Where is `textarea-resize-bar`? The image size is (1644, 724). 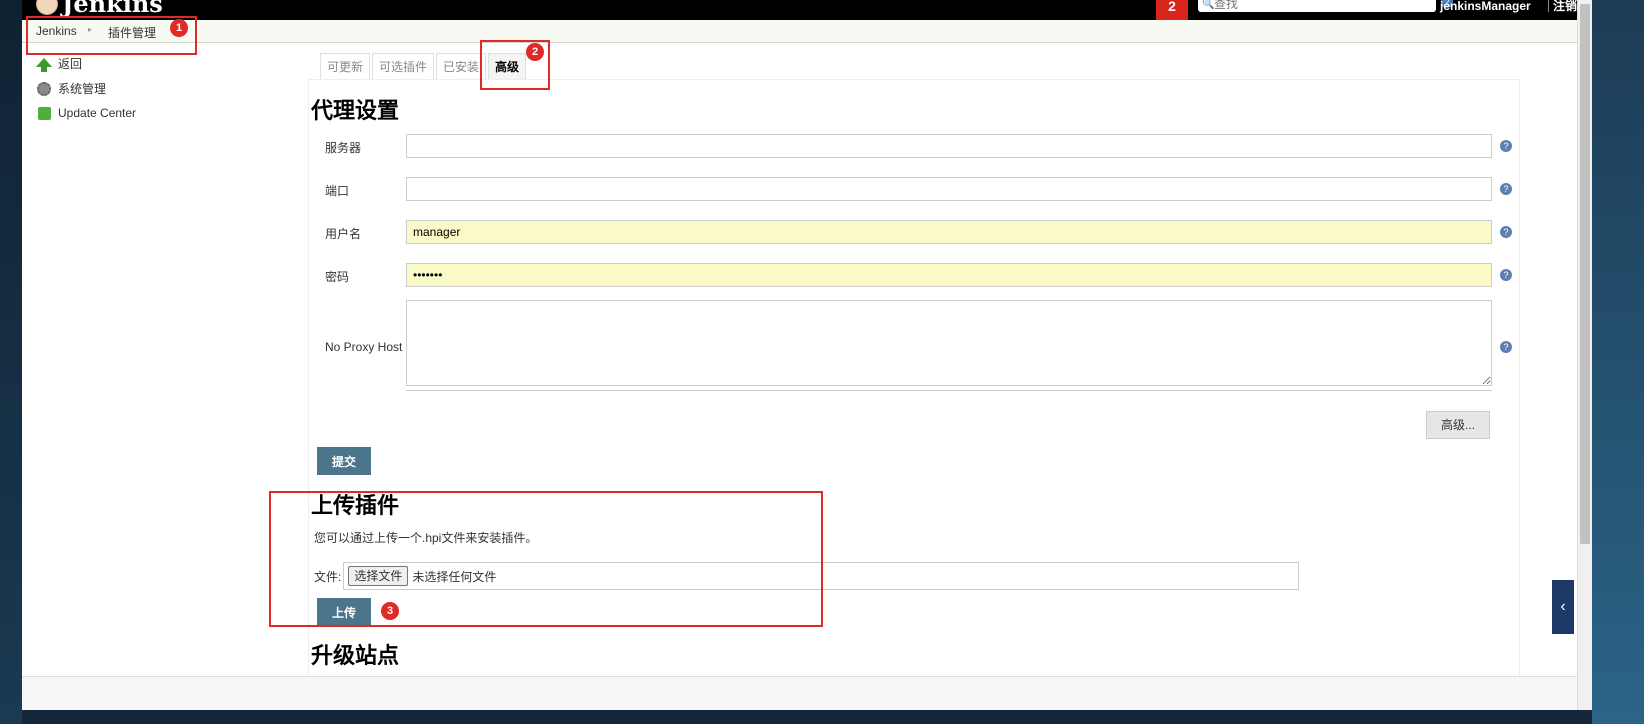
textarea-resize-bar is located at coordinates (949, 392).